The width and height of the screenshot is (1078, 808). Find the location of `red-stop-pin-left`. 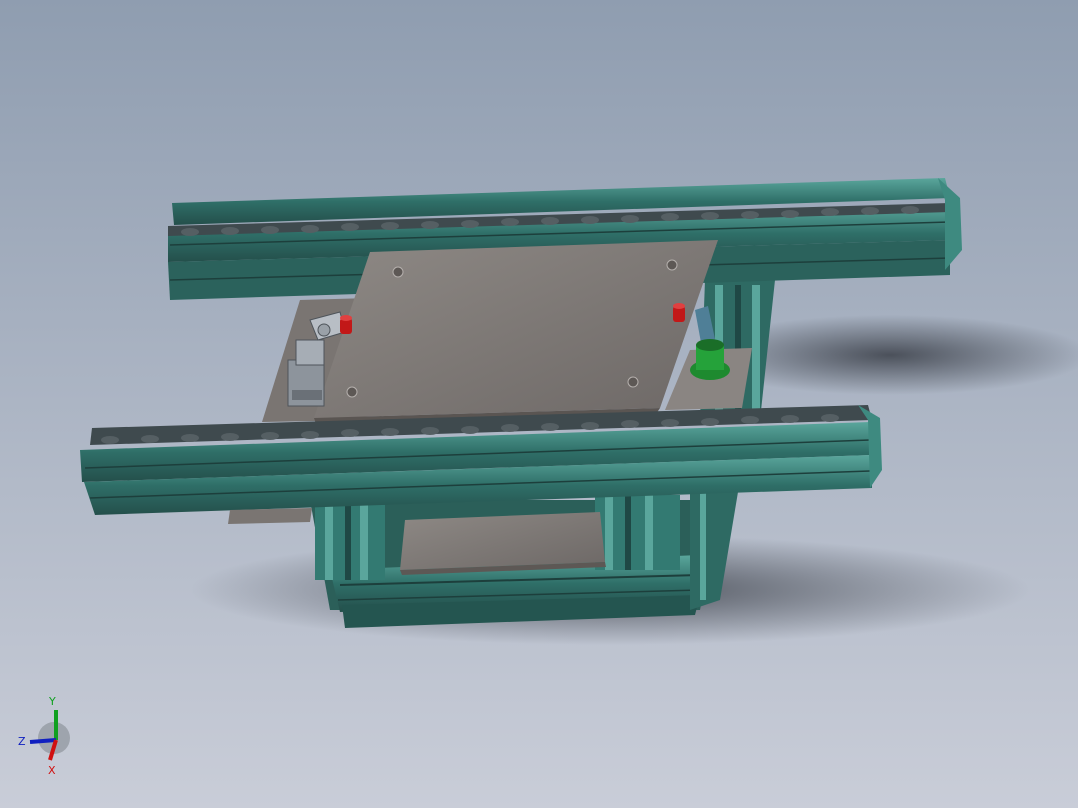

red-stop-pin-left is located at coordinates (346, 324).